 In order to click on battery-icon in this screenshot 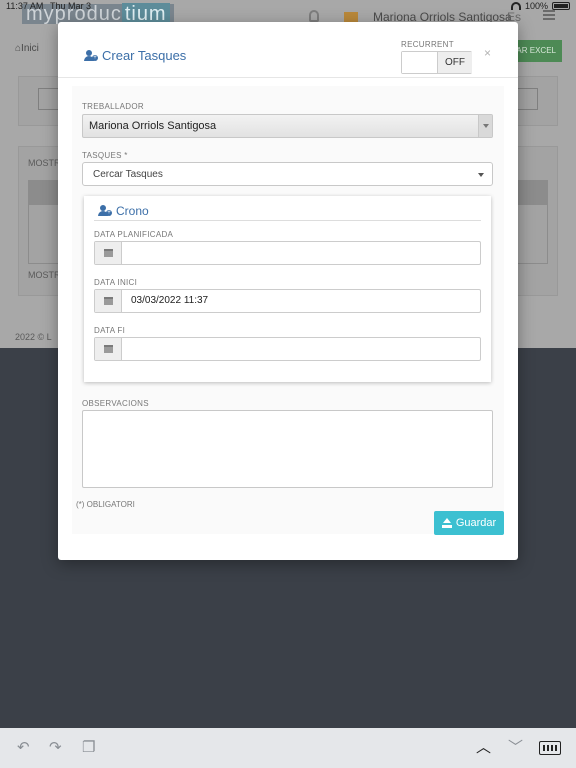, I will do `click(561, 6)`.